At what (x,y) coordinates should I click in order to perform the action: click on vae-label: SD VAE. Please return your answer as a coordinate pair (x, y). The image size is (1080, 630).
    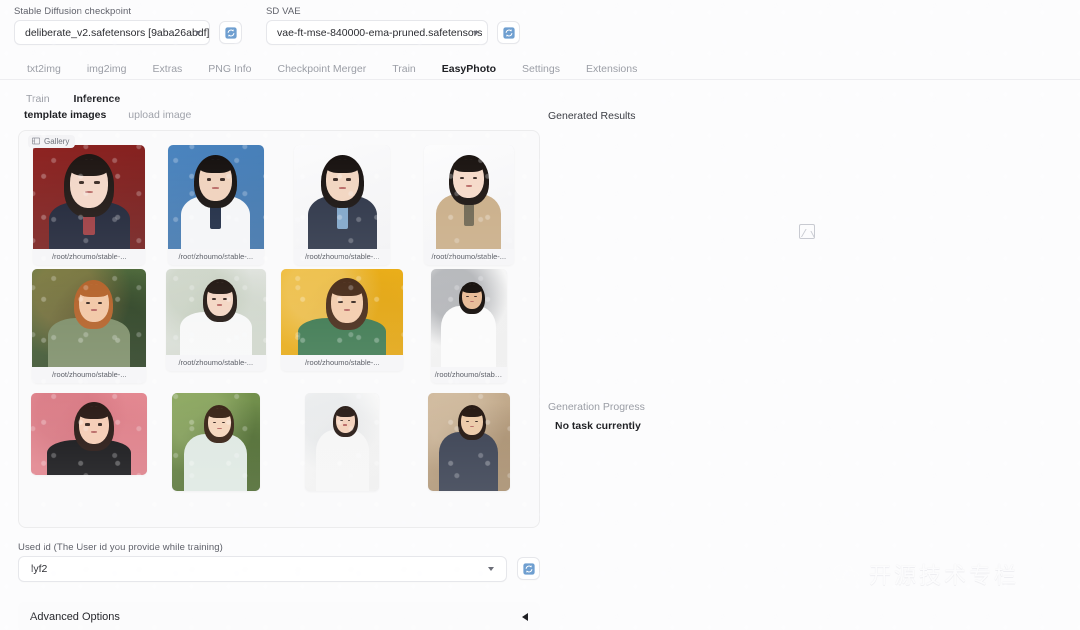
    Looking at the image, I should click on (283, 11).